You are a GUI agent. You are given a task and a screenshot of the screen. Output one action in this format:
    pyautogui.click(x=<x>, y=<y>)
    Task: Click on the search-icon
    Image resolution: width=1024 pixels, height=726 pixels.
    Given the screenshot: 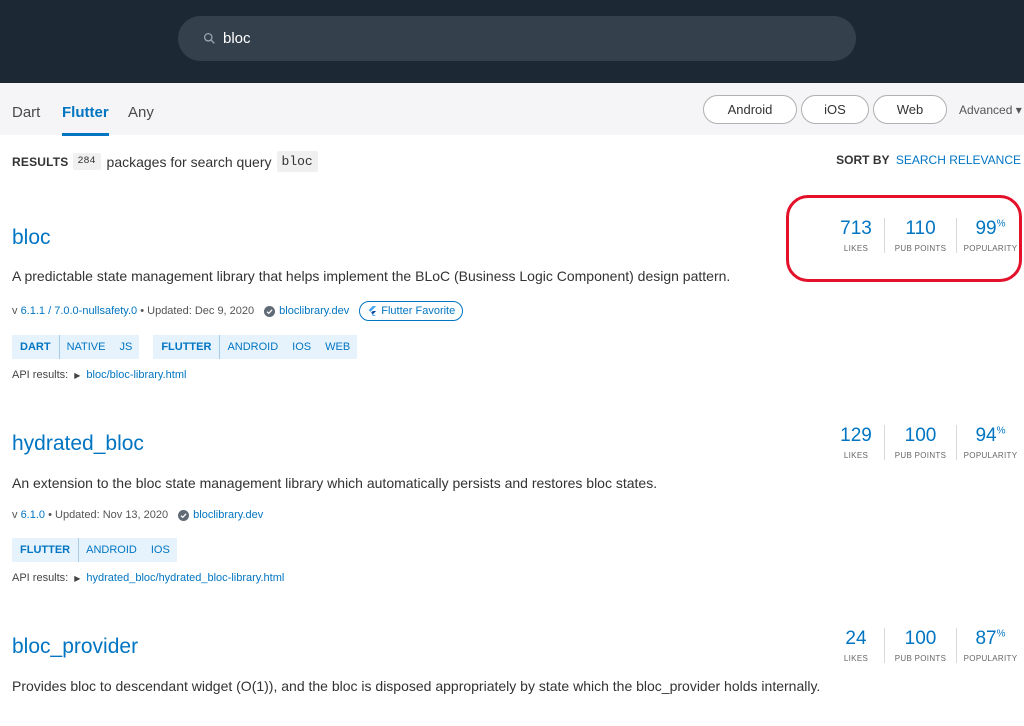 What is the action you would take?
    pyautogui.click(x=209, y=38)
    